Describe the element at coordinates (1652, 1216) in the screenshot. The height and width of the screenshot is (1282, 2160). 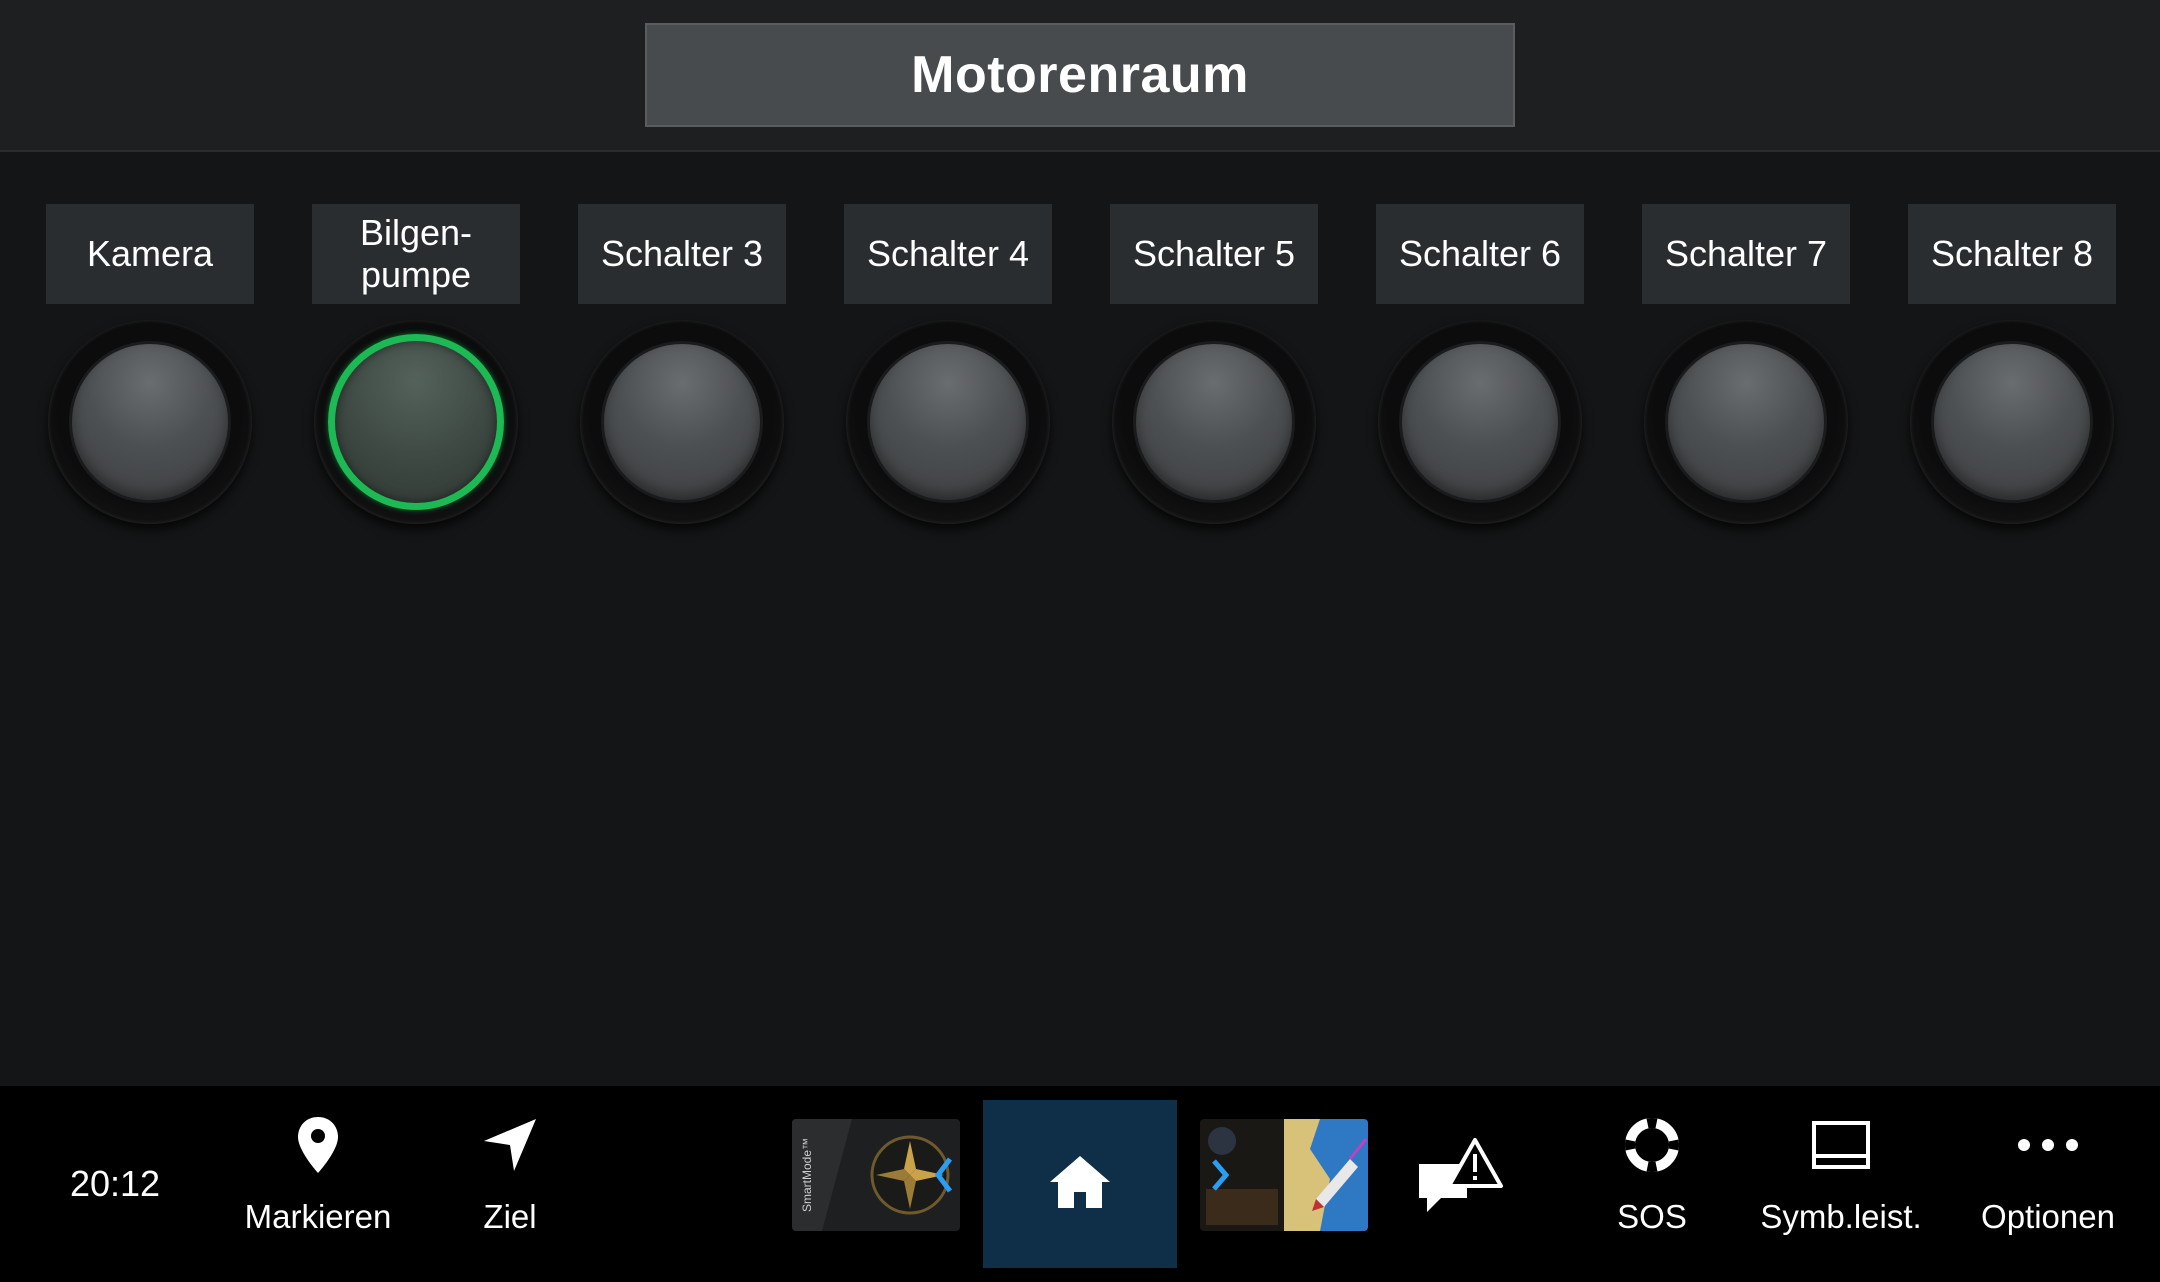
I see `sos-label: SOS` at that location.